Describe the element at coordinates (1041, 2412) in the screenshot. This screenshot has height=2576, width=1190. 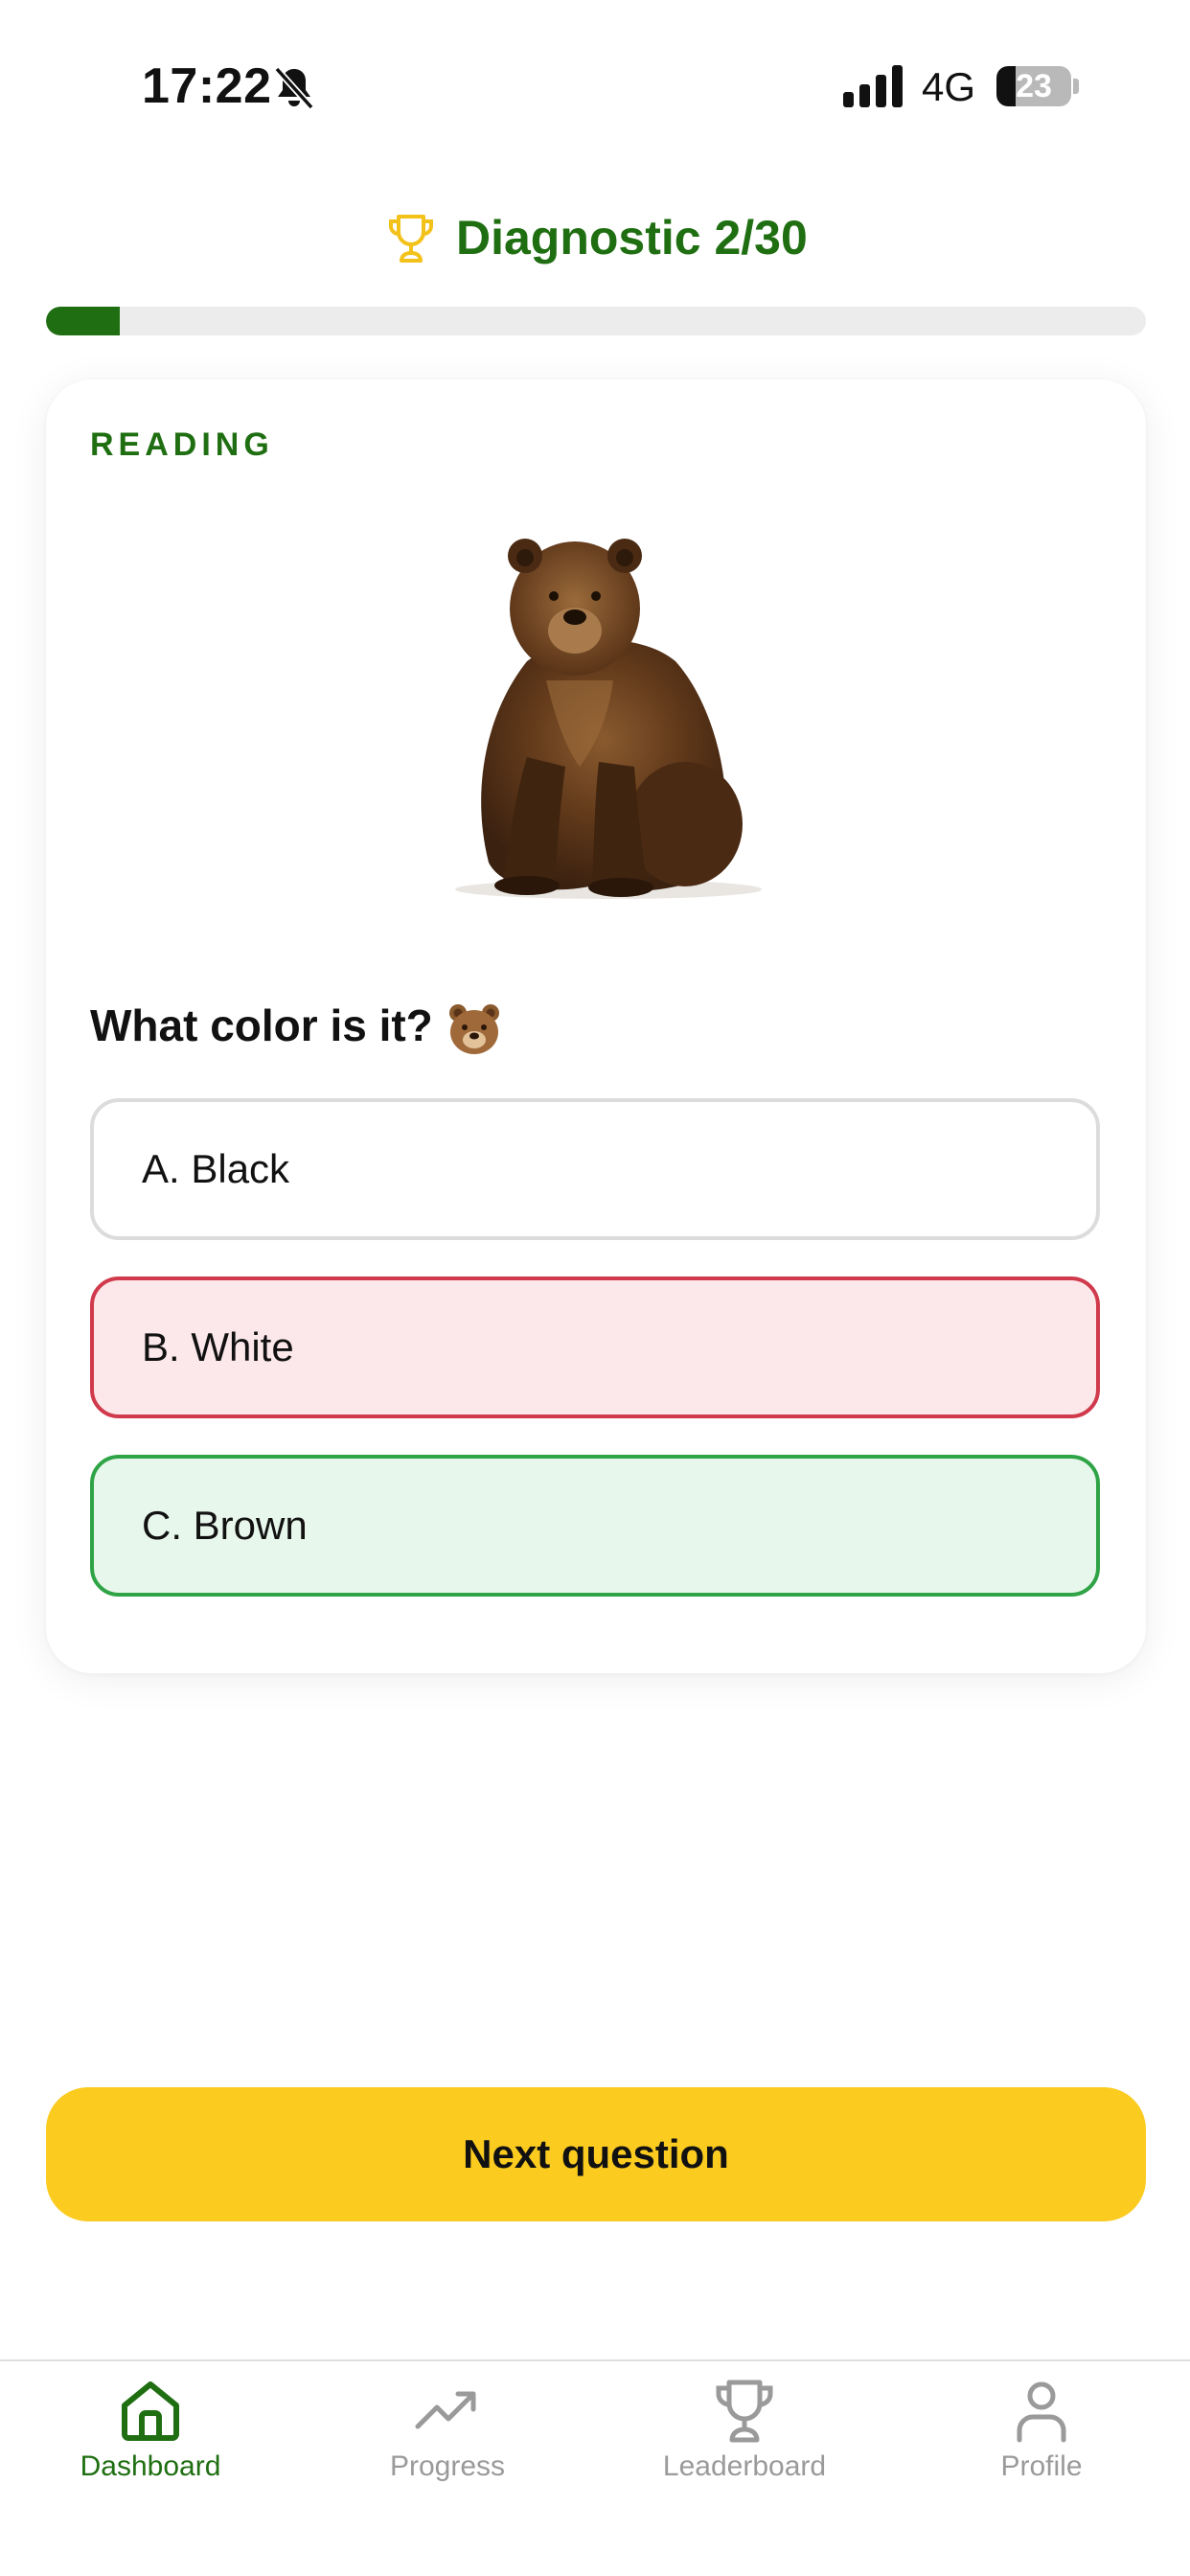
I see `user-icon` at that location.